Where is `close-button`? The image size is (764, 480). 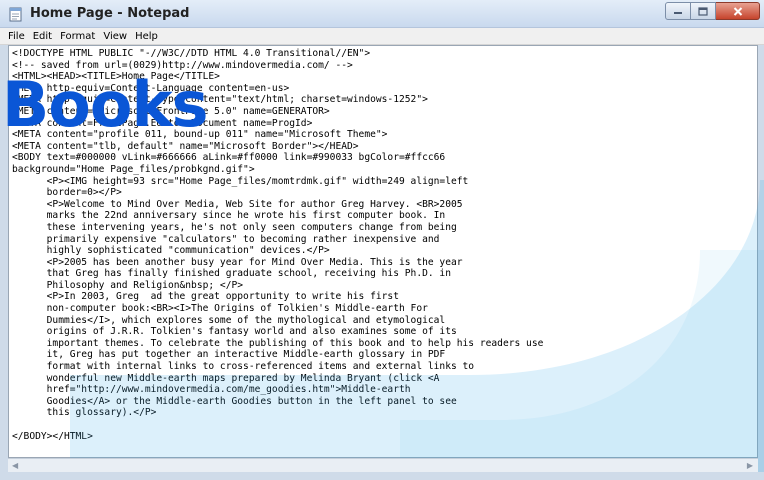 close-button is located at coordinates (738, 11).